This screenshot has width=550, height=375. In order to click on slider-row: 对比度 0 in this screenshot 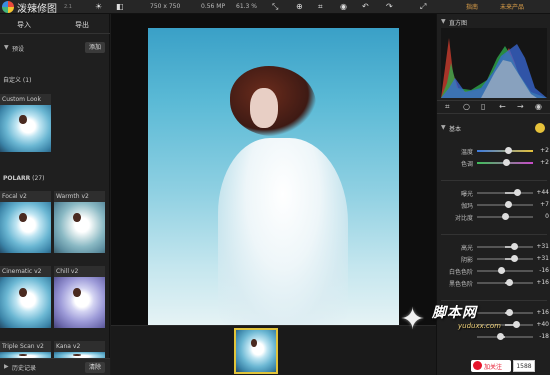, I will do `click(493, 217)`.